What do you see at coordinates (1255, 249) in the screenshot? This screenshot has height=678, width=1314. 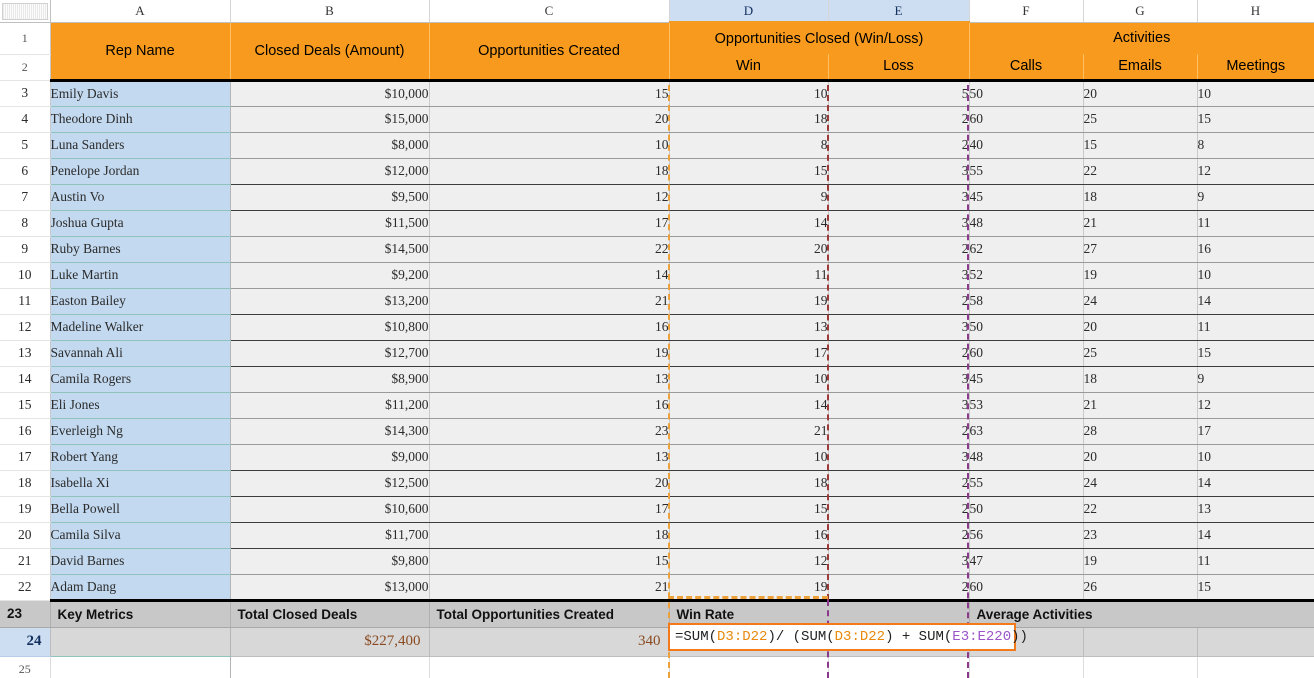 I see `cell-meetings: 16` at bounding box center [1255, 249].